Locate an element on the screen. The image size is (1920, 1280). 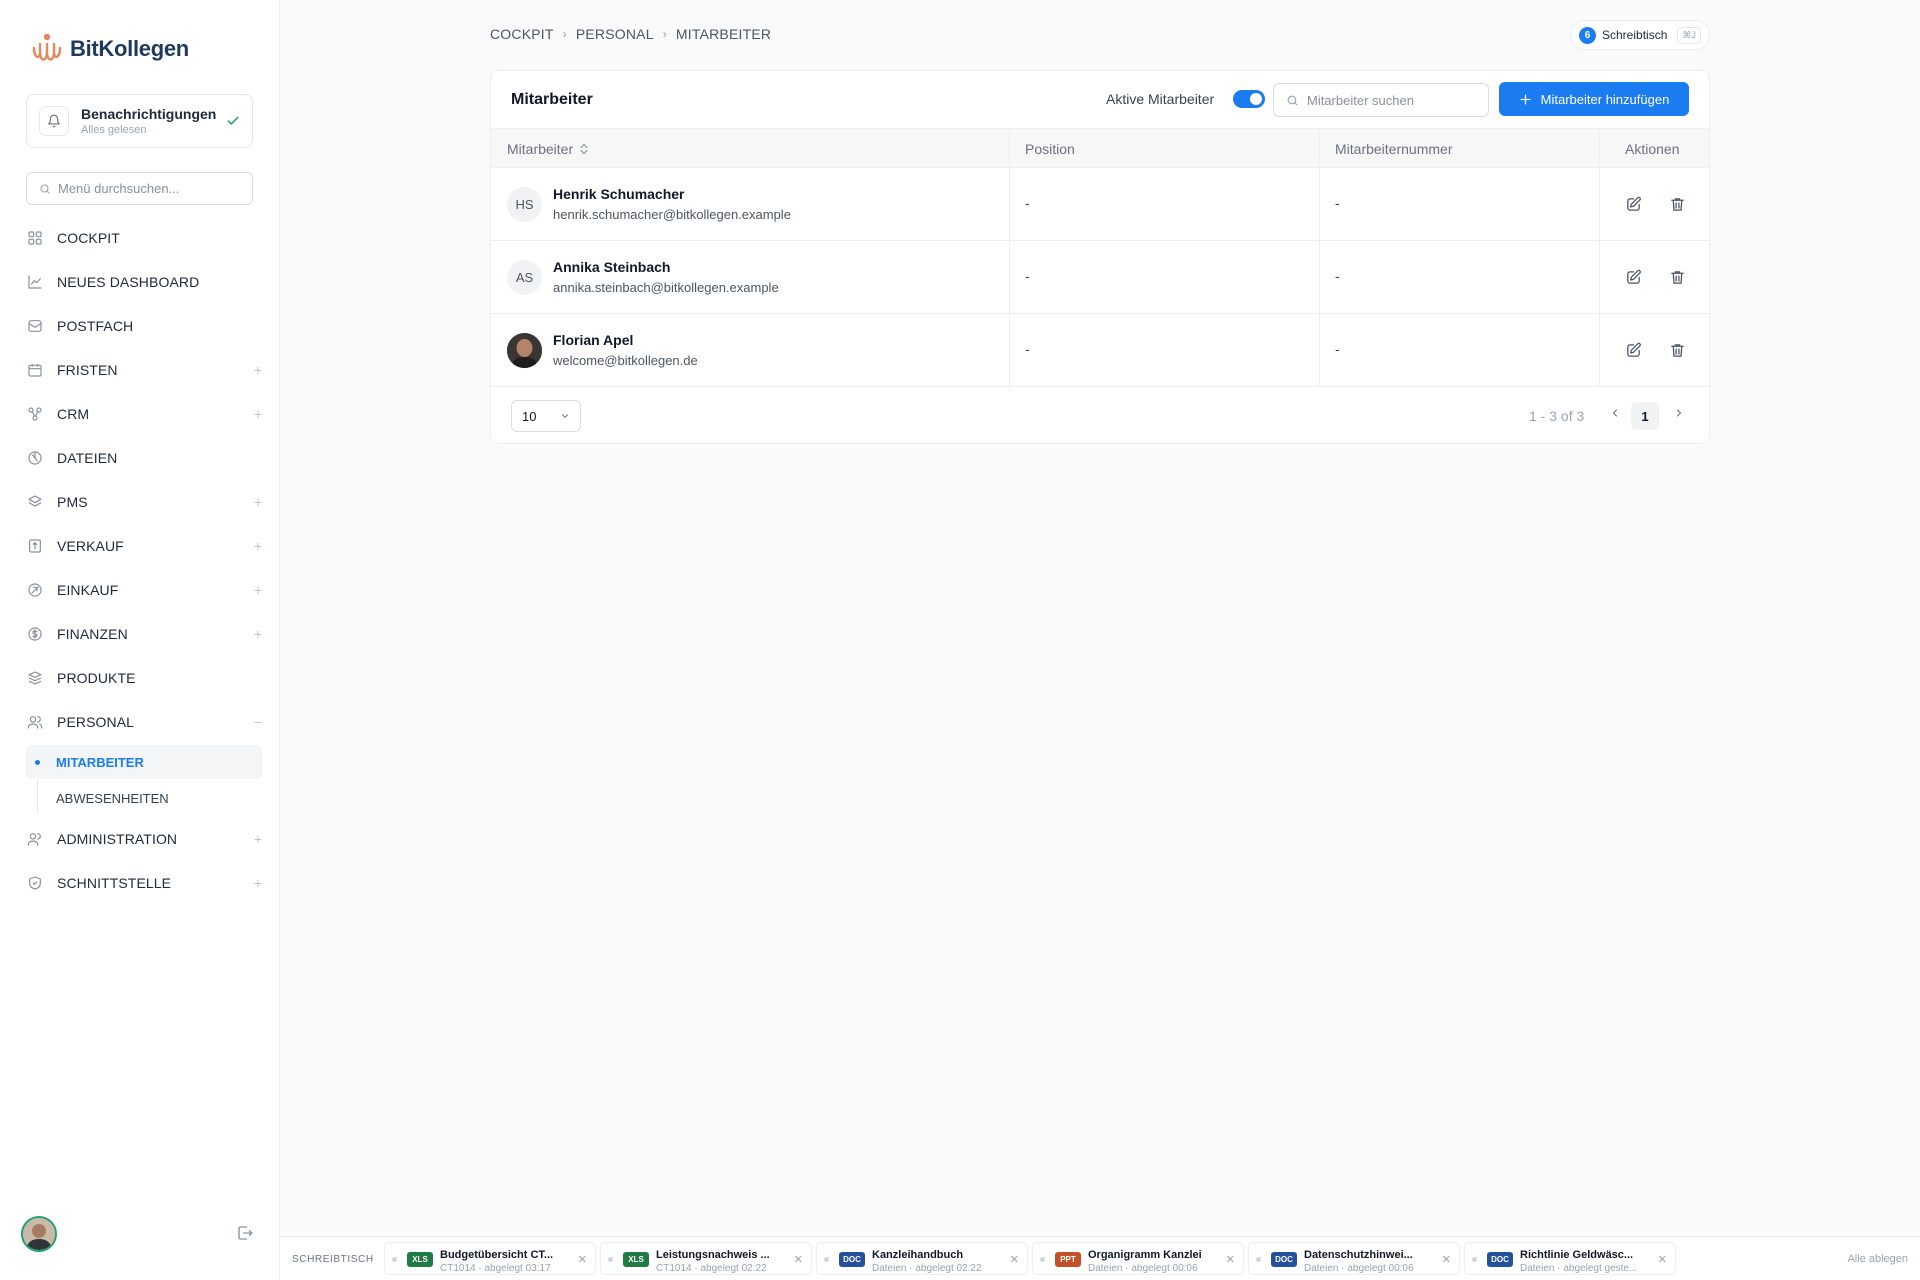
nav-label: EINKAUF is located at coordinates (88, 590).